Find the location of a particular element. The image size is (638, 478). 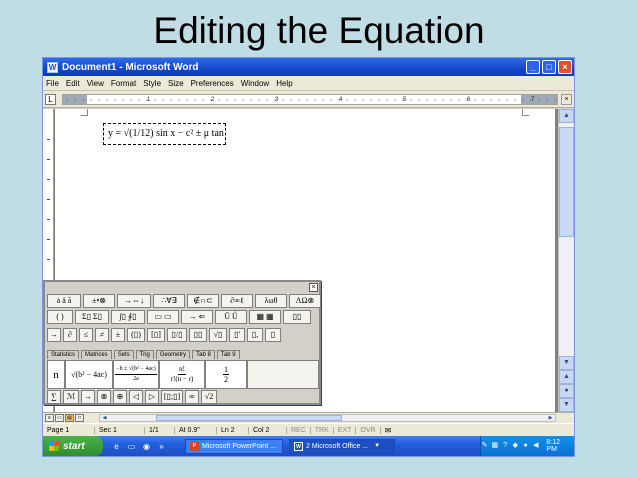

palette-matrix-button: ▦ ▦ is located at coordinates (265, 317).